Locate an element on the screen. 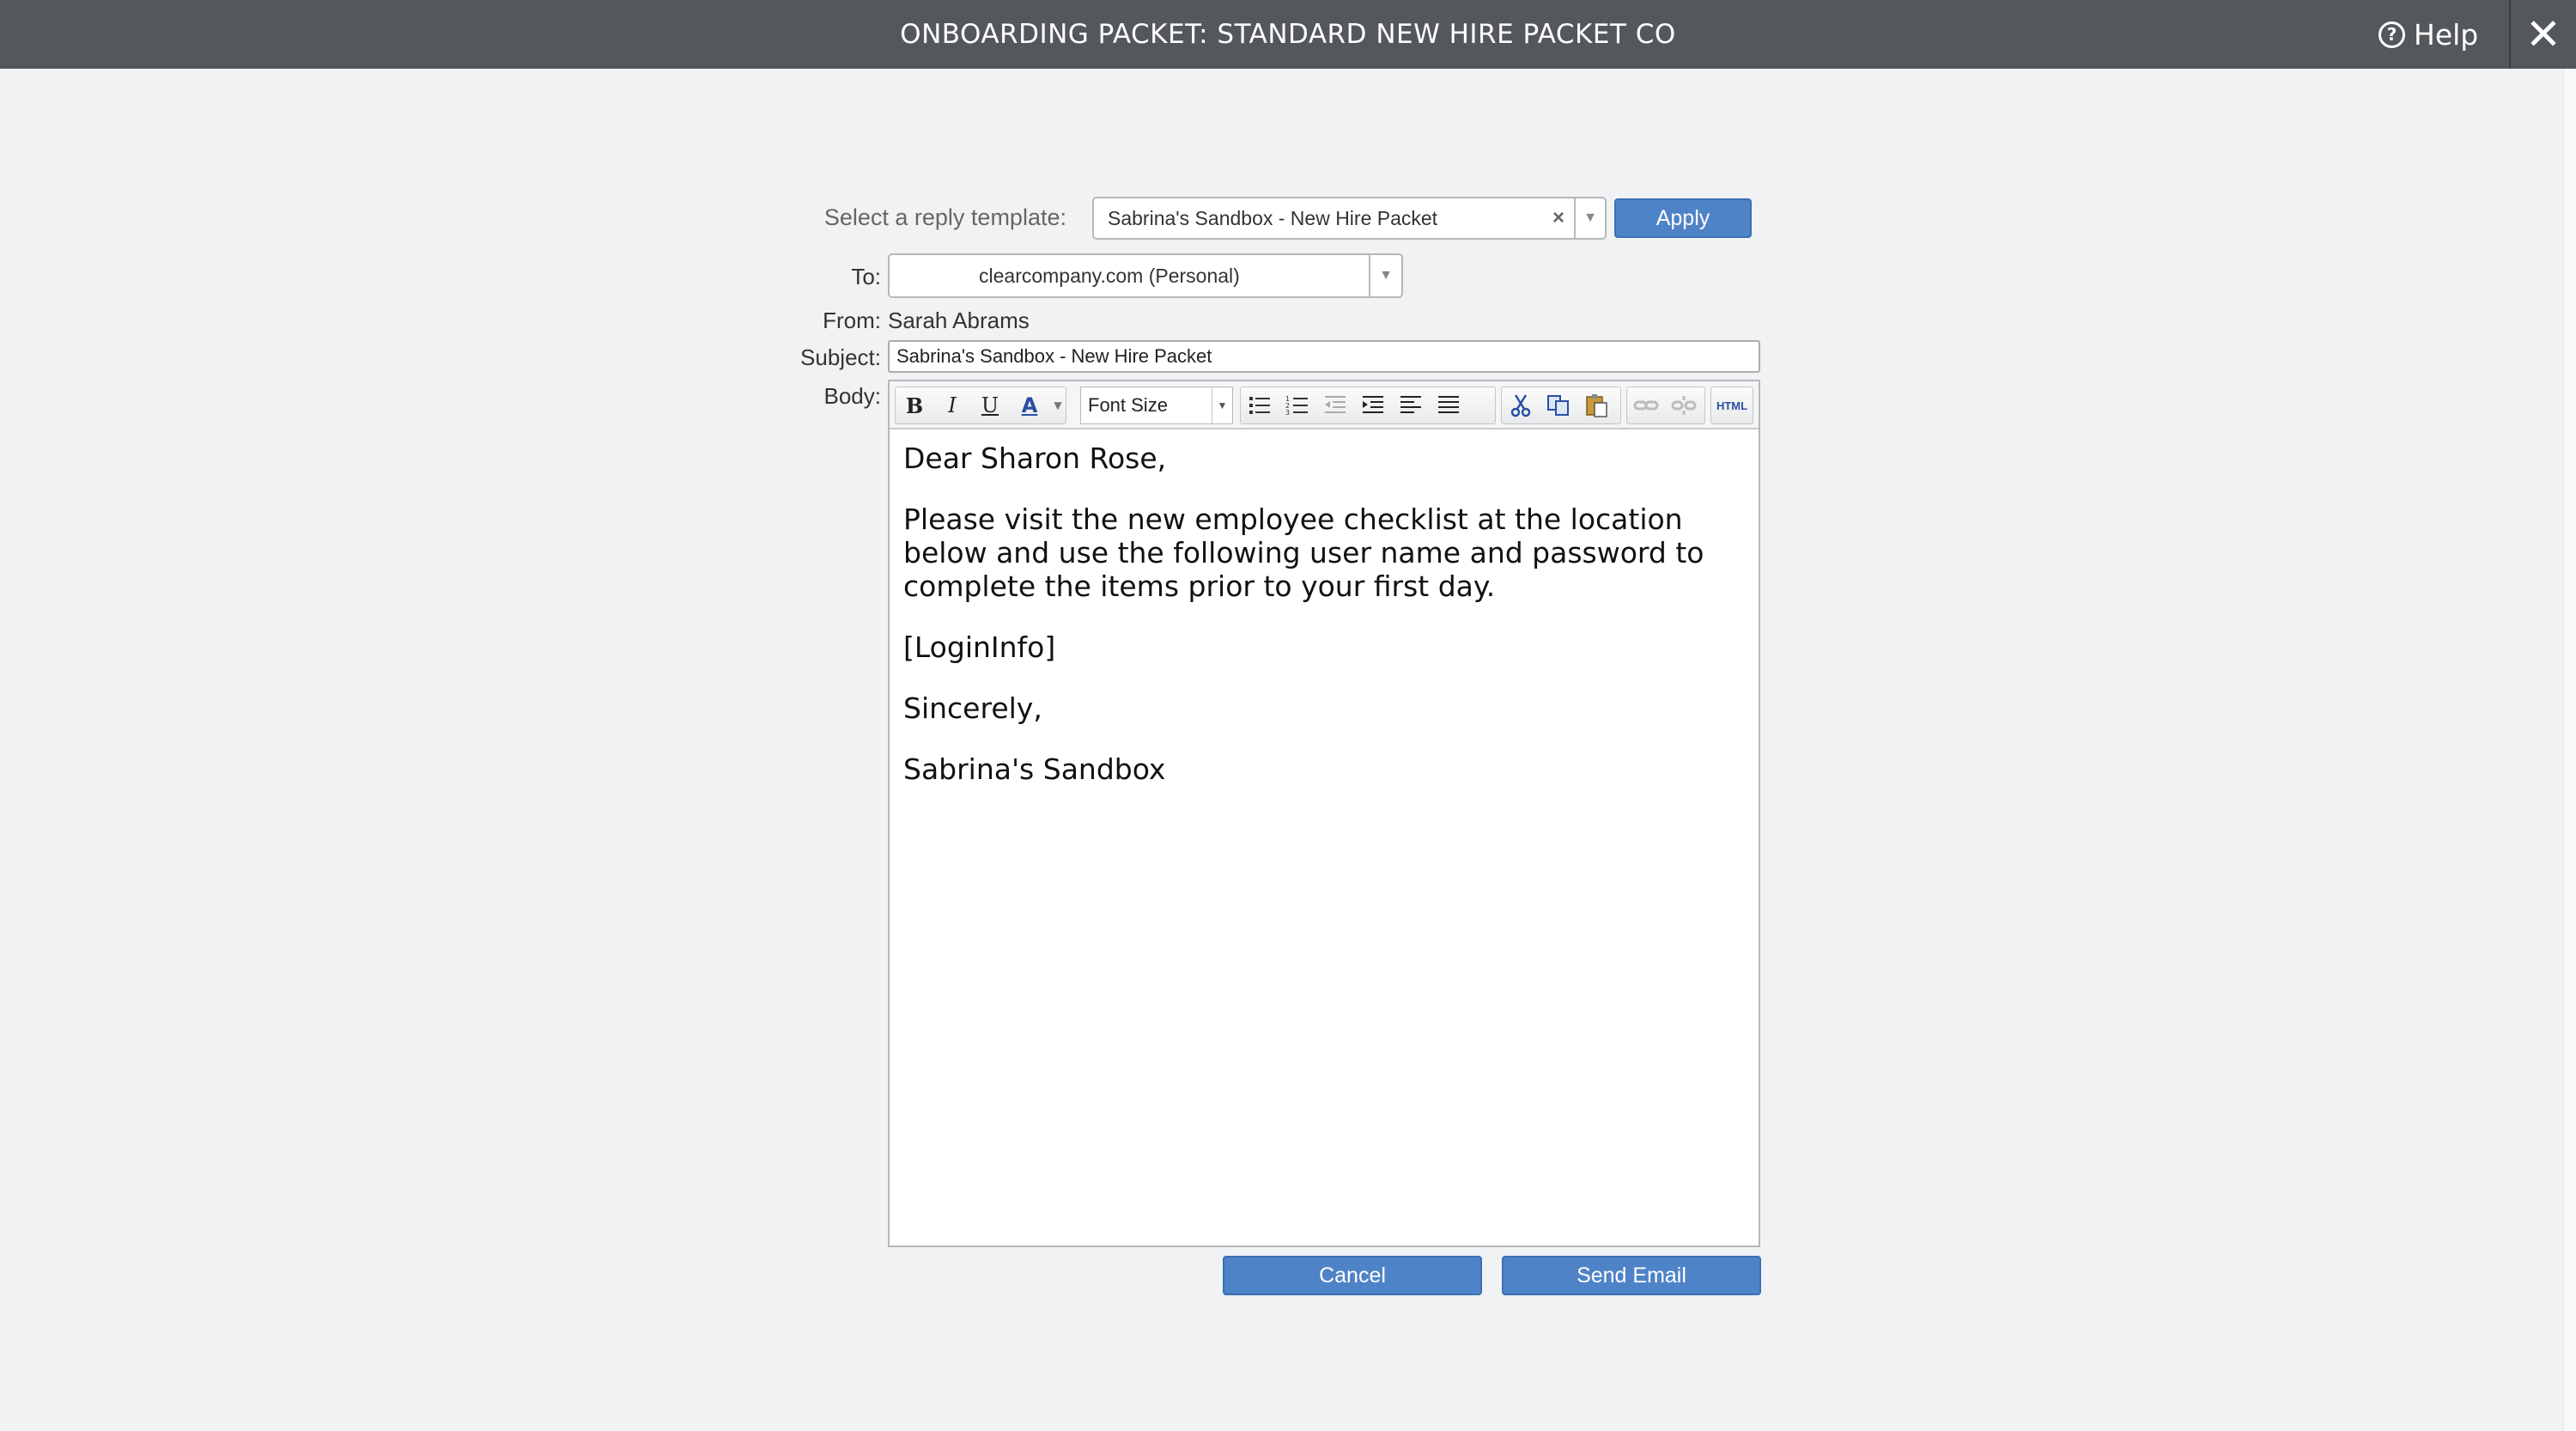  question-icon: ? is located at coordinates (2392, 34).